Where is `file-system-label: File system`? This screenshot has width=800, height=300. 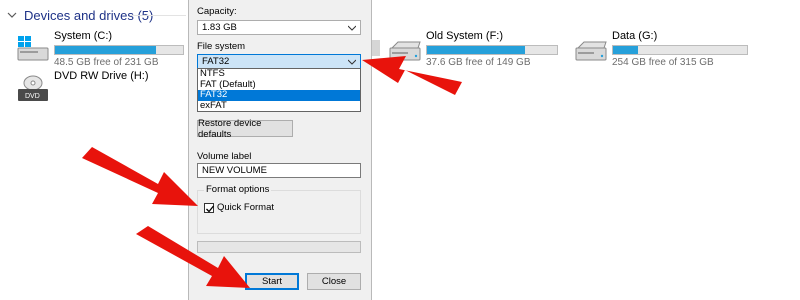 file-system-label: File system is located at coordinates (221, 46).